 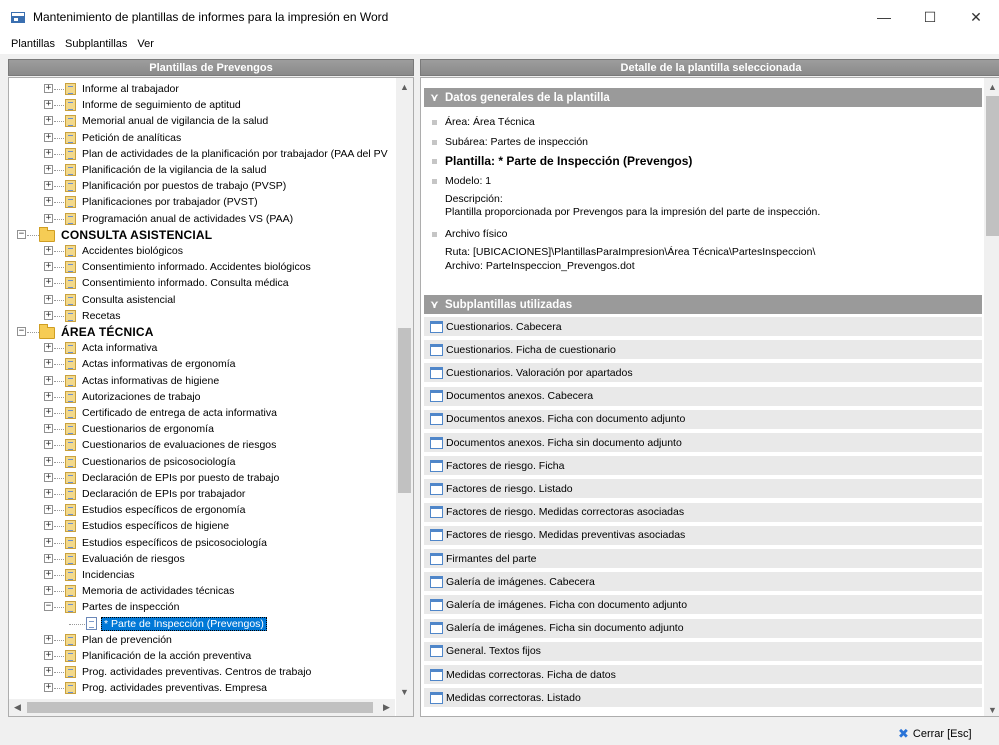 What do you see at coordinates (202, 526) in the screenshot?
I see `tree-item: + Estudios específicos de higiene` at bounding box center [202, 526].